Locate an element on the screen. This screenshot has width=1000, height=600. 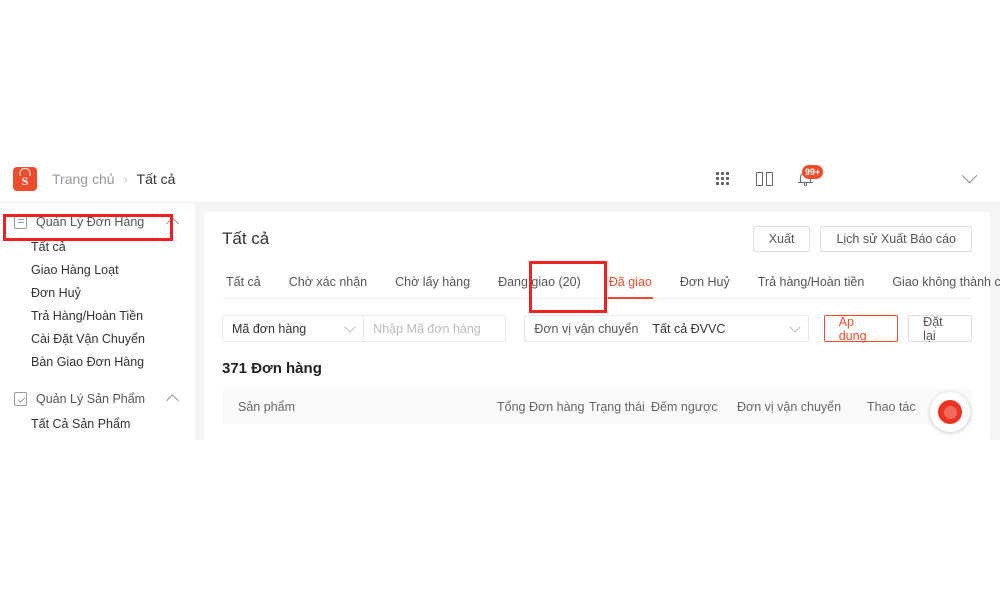
sidebar-group-label: Quản Lý Đơn Hàng is located at coordinates (90, 222).